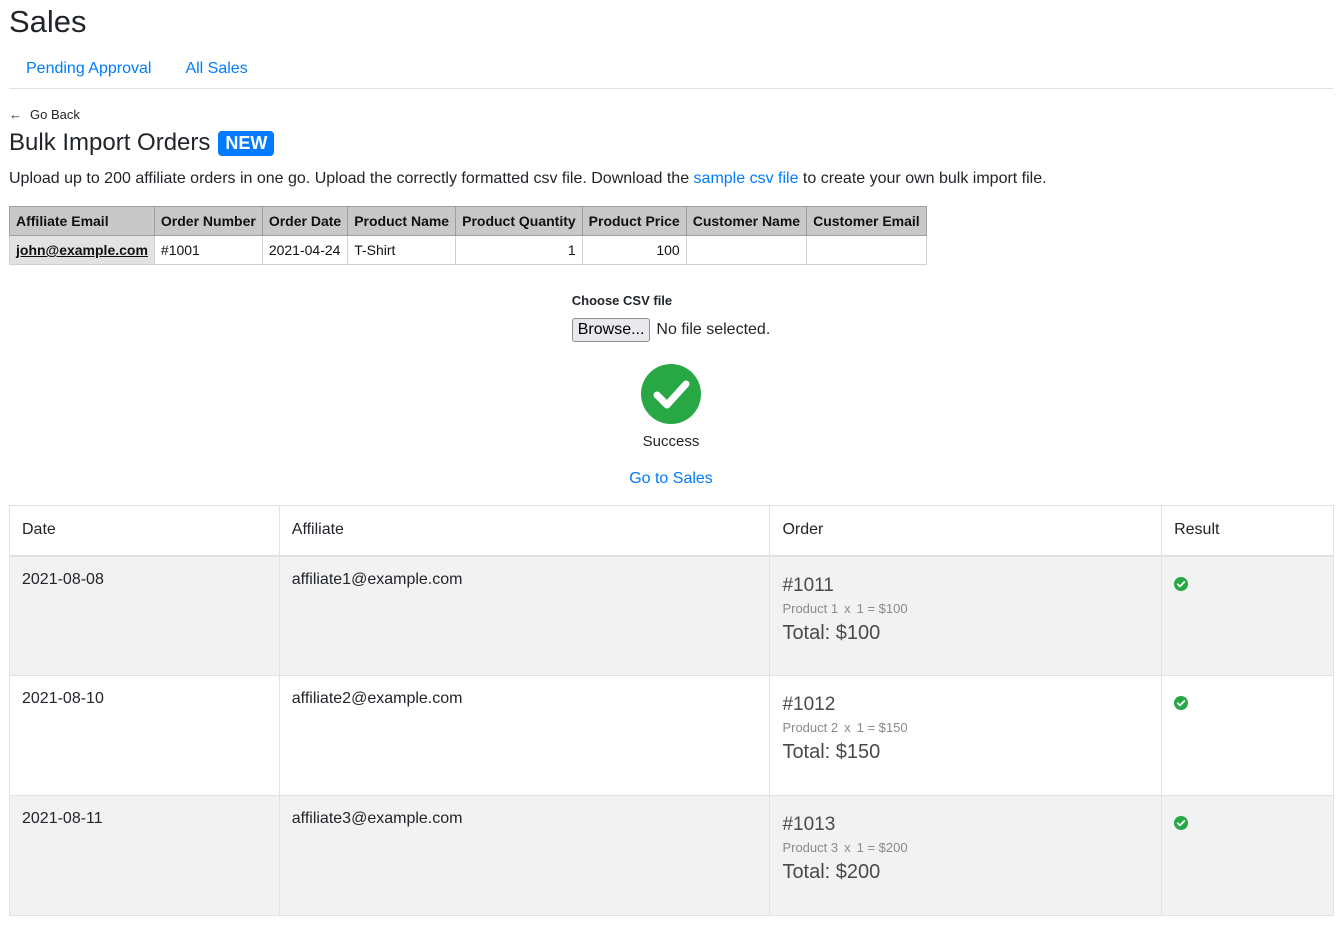 Image resolution: width=1341 pixels, height=943 pixels. I want to click on file-status: No file selected., so click(713, 329).